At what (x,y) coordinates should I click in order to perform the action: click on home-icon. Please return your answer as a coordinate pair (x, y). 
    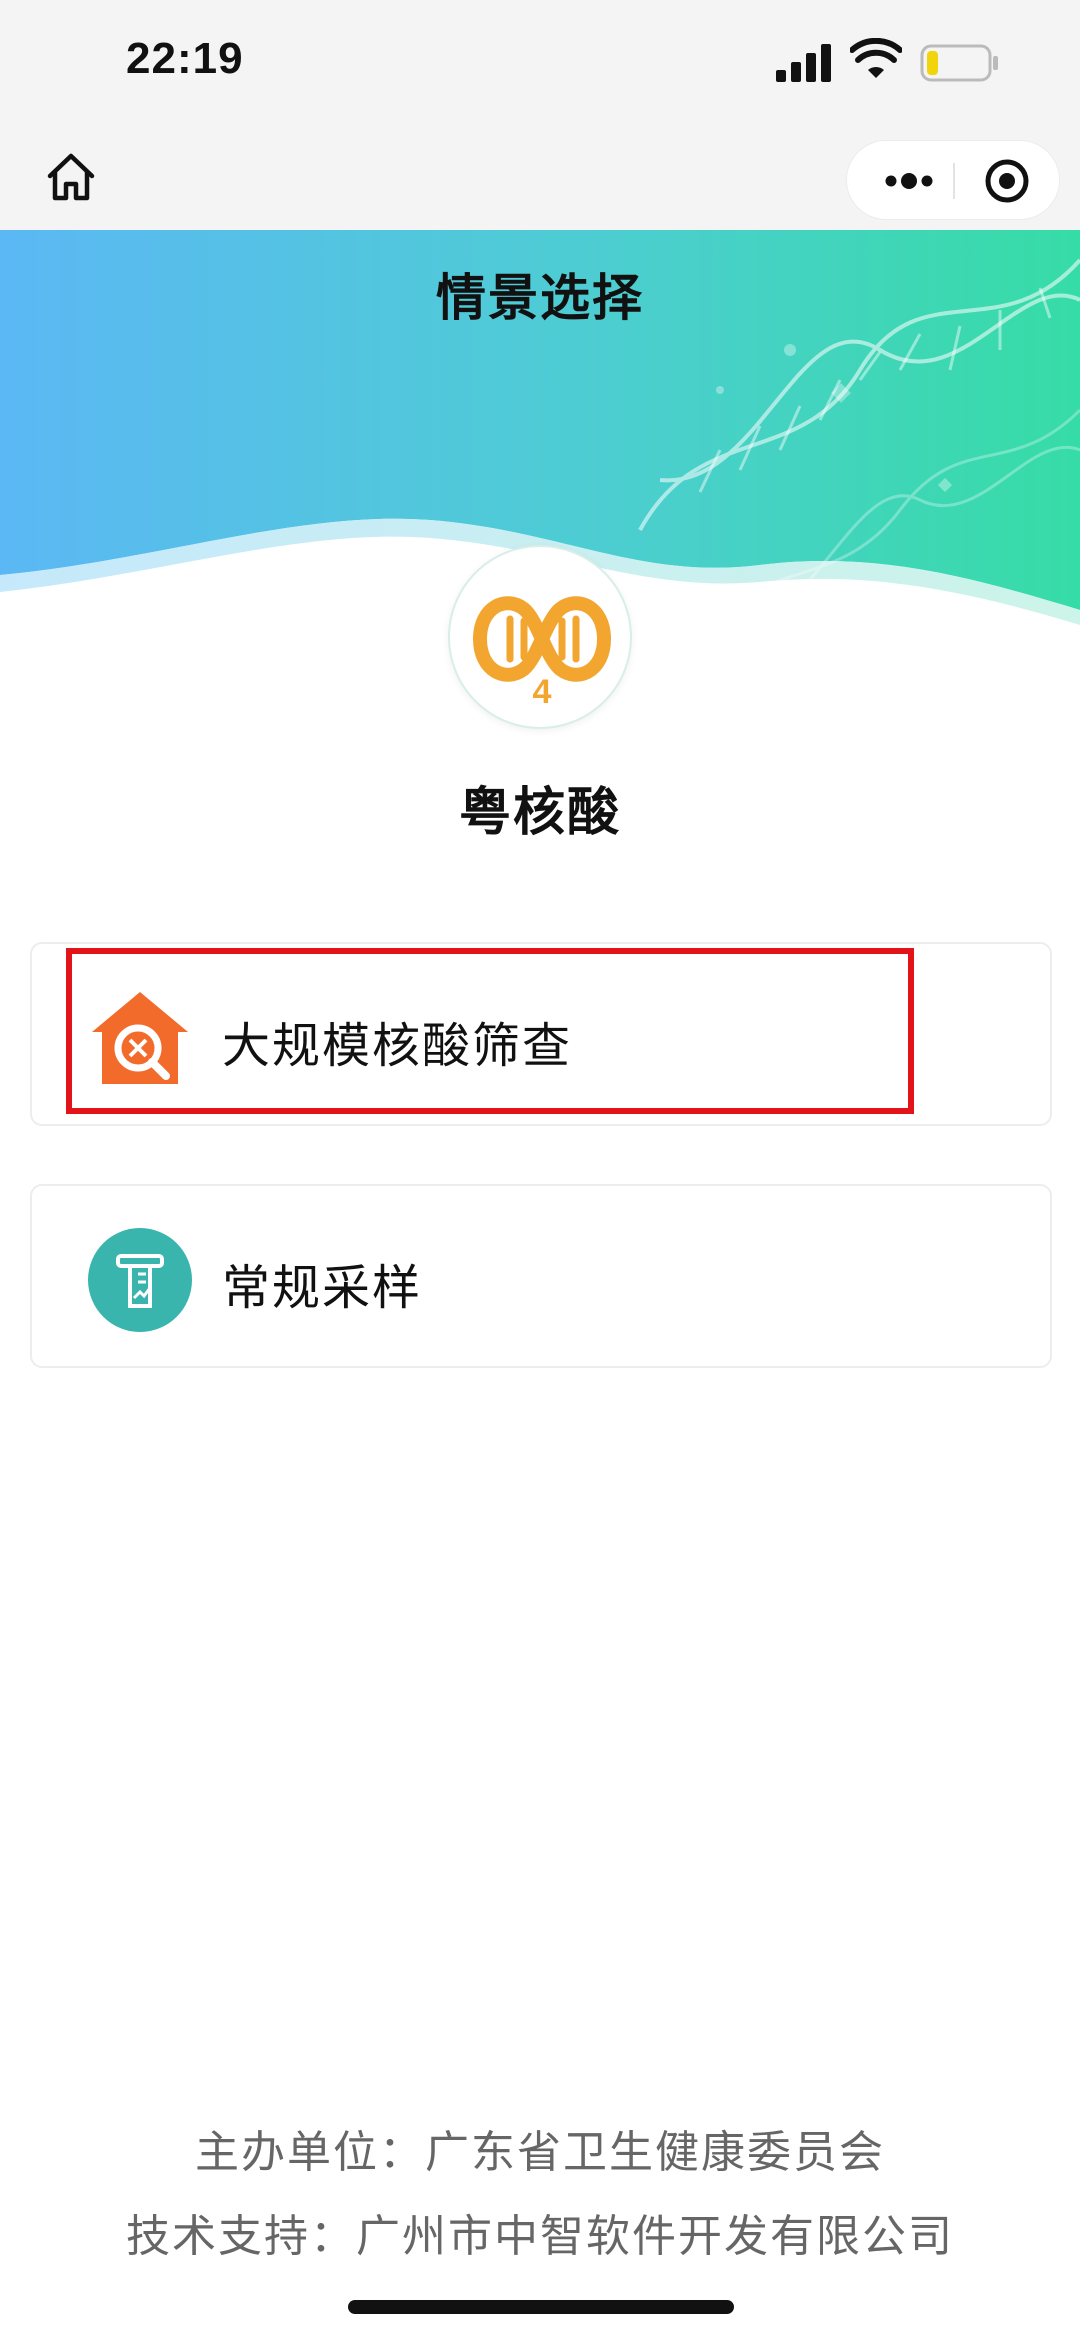
    Looking at the image, I should click on (71, 177).